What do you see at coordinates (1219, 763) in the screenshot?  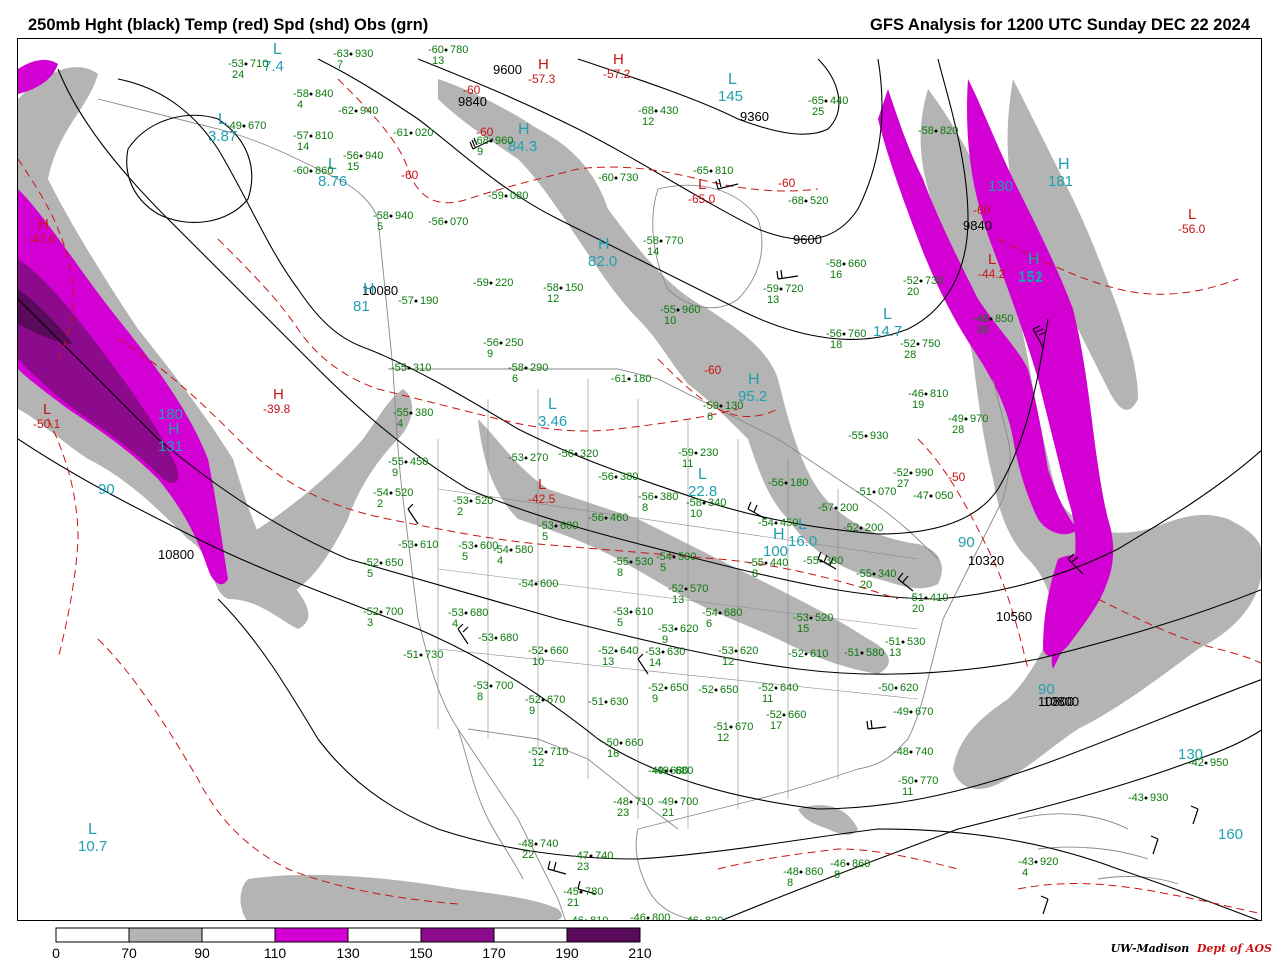 I see `obs-height: 950` at bounding box center [1219, 763].